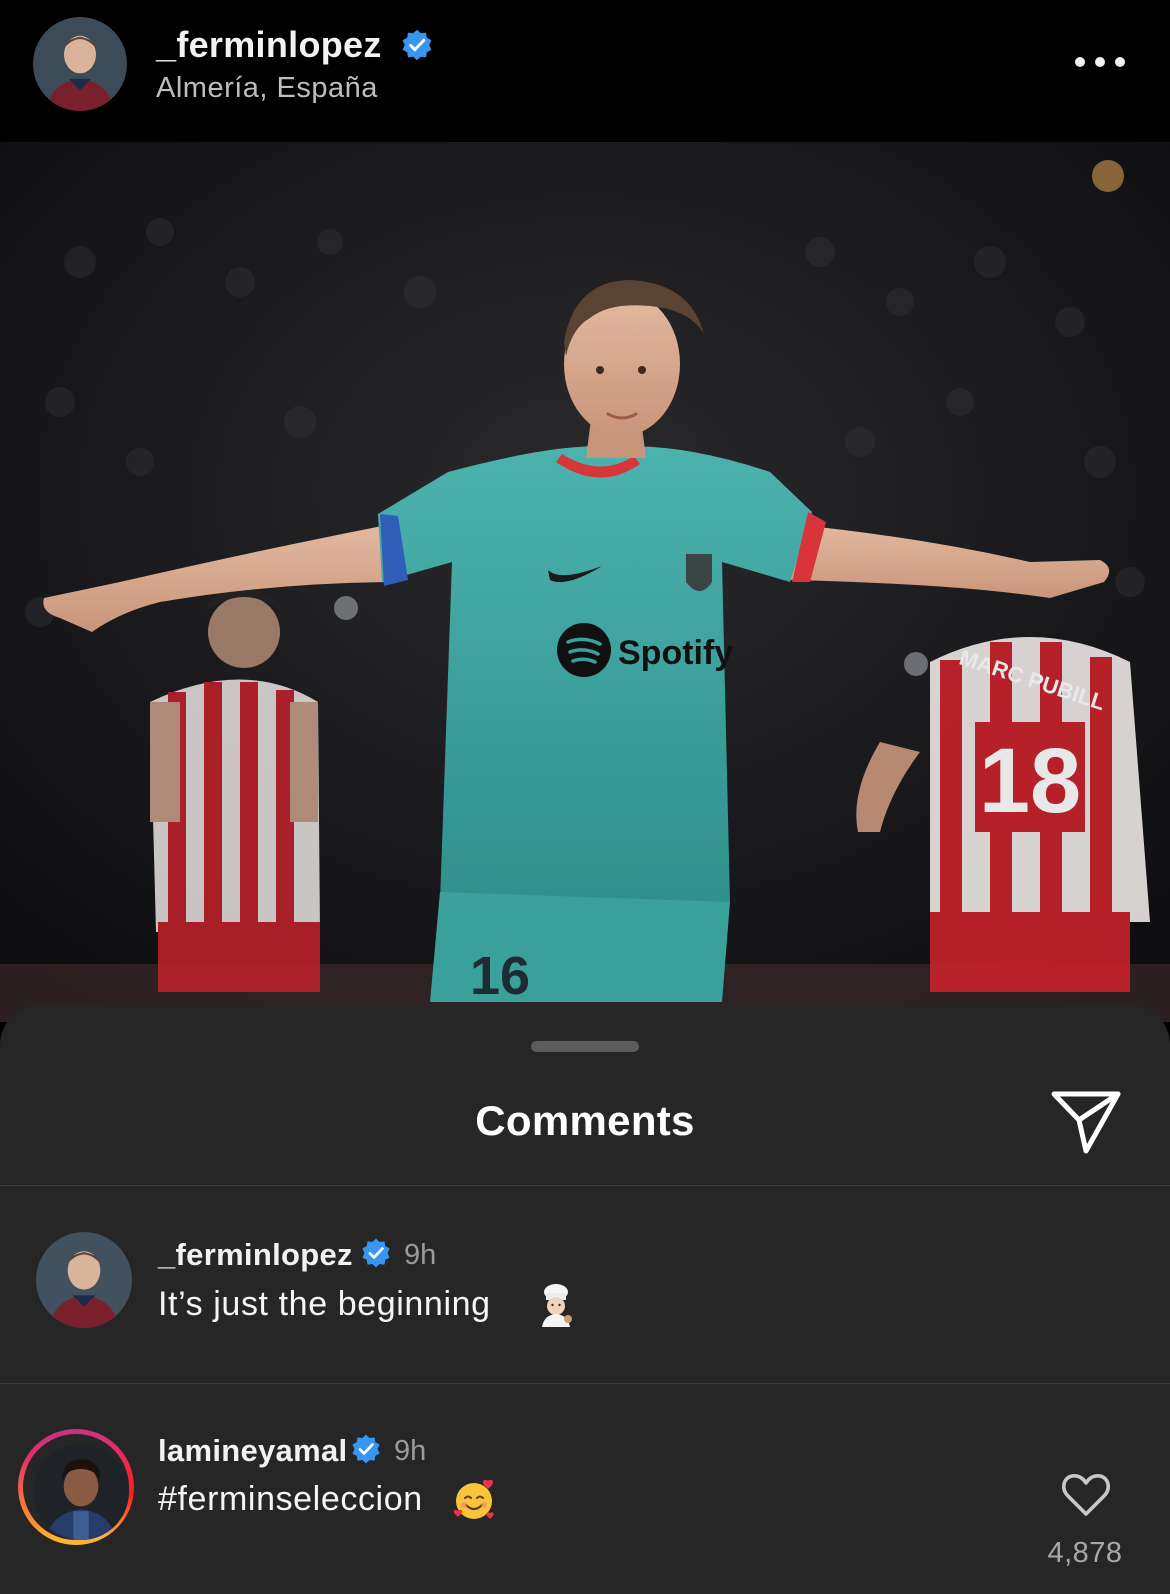 Image resolution: width=1170 pixels, height=1594 pixels. I want to click on comments-title: Comments, so click(585, 1120).